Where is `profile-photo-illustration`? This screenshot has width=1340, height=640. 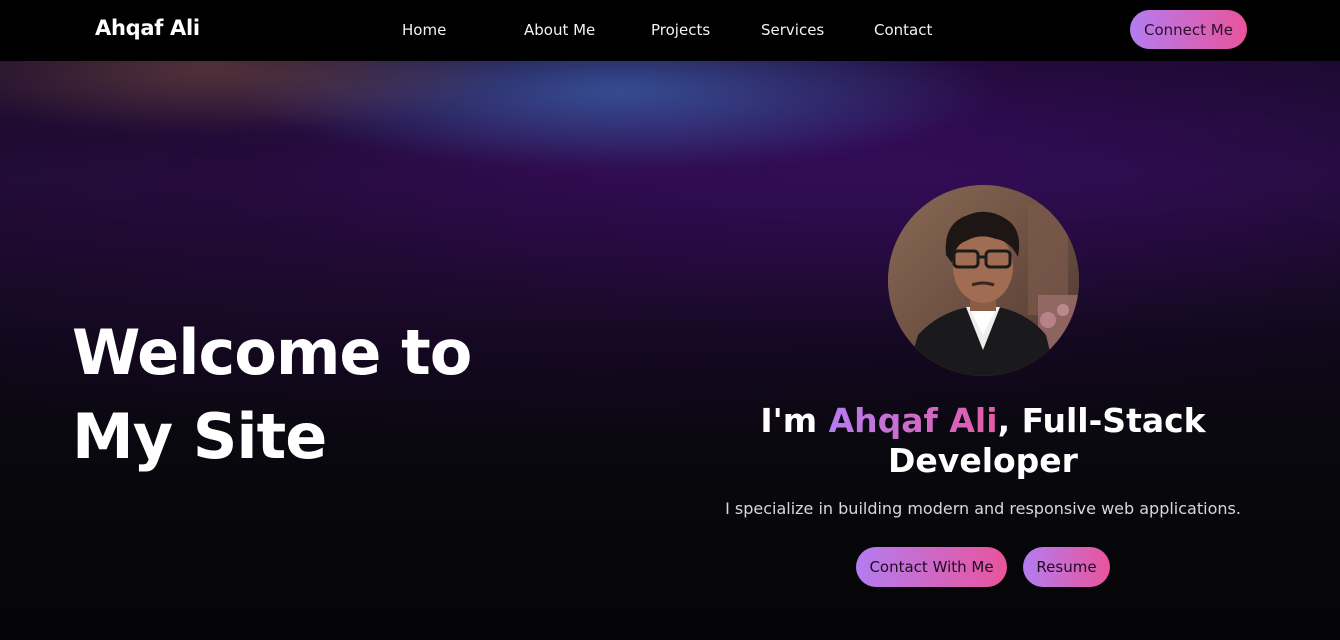
profile-photo-illustration is located at coordinates (983, 280).